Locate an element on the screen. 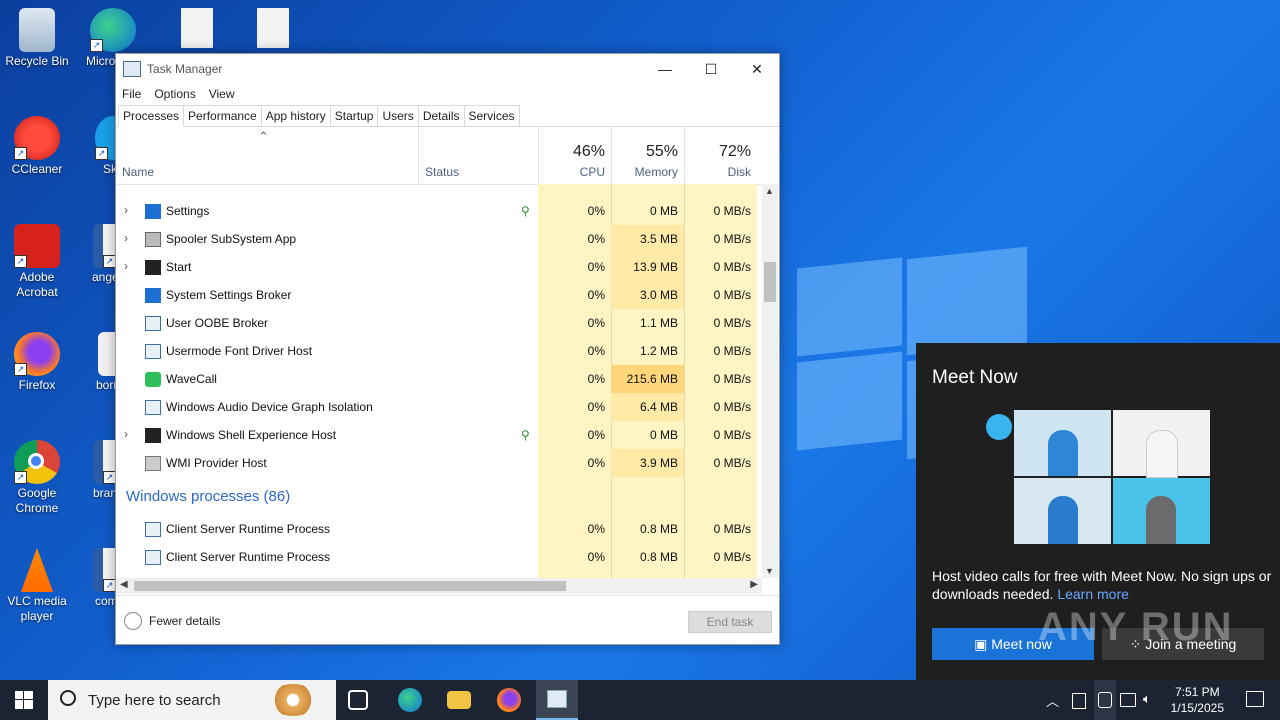  tab-users: Users is located at coordinates (398, 115).